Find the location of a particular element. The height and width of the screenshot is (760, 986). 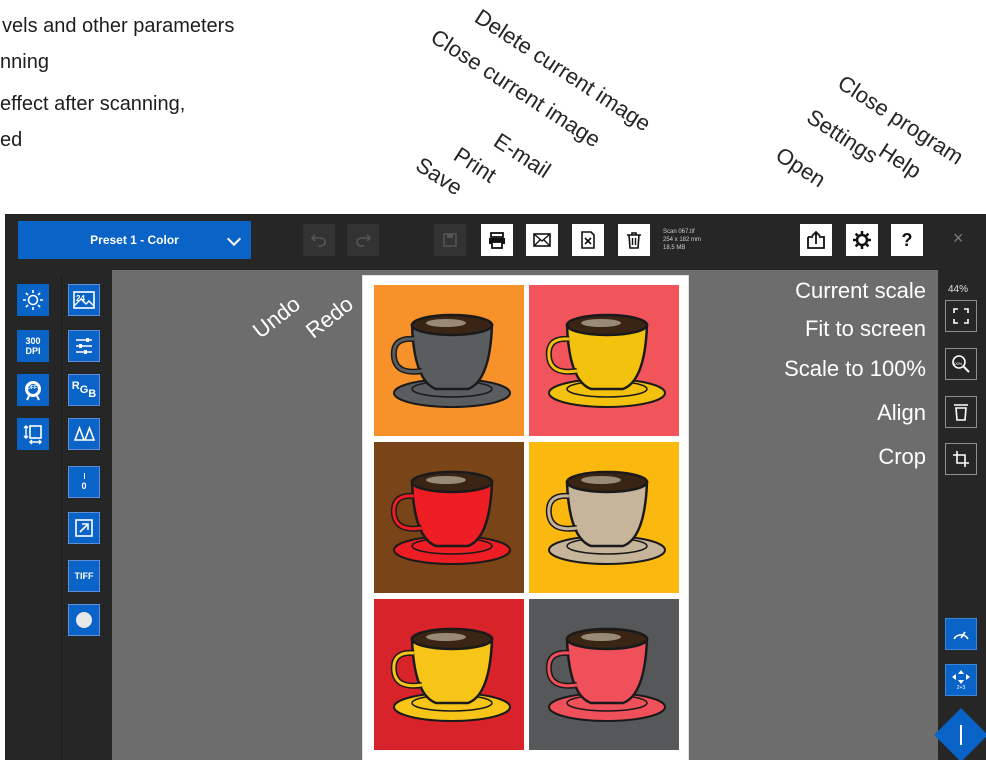

crop-button is located at coordinates (961, 459).